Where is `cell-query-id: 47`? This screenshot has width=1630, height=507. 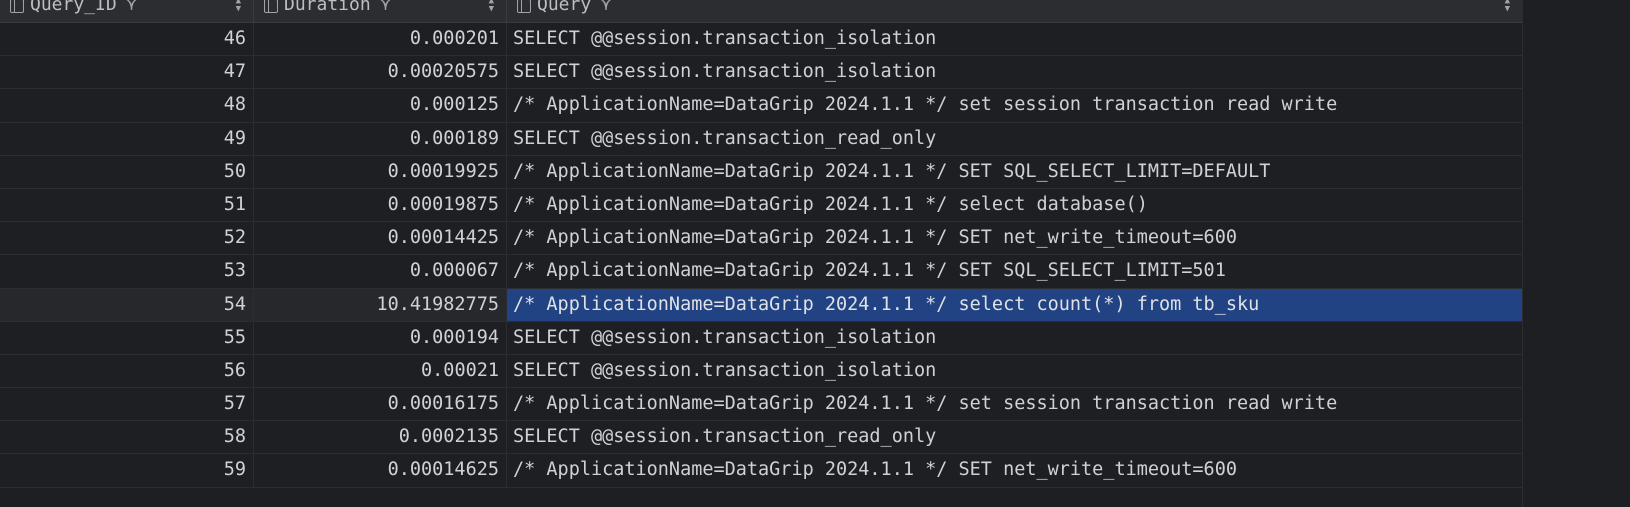 cell-query-id: 47 is located at coordinates (127, 72).